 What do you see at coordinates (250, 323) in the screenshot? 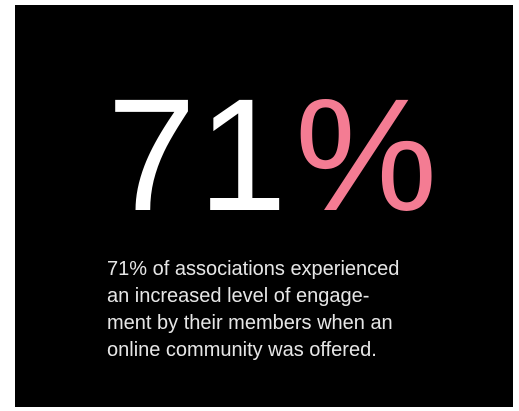
I see `caption-line: ment by their members when an` at bounding box center [250, 323].